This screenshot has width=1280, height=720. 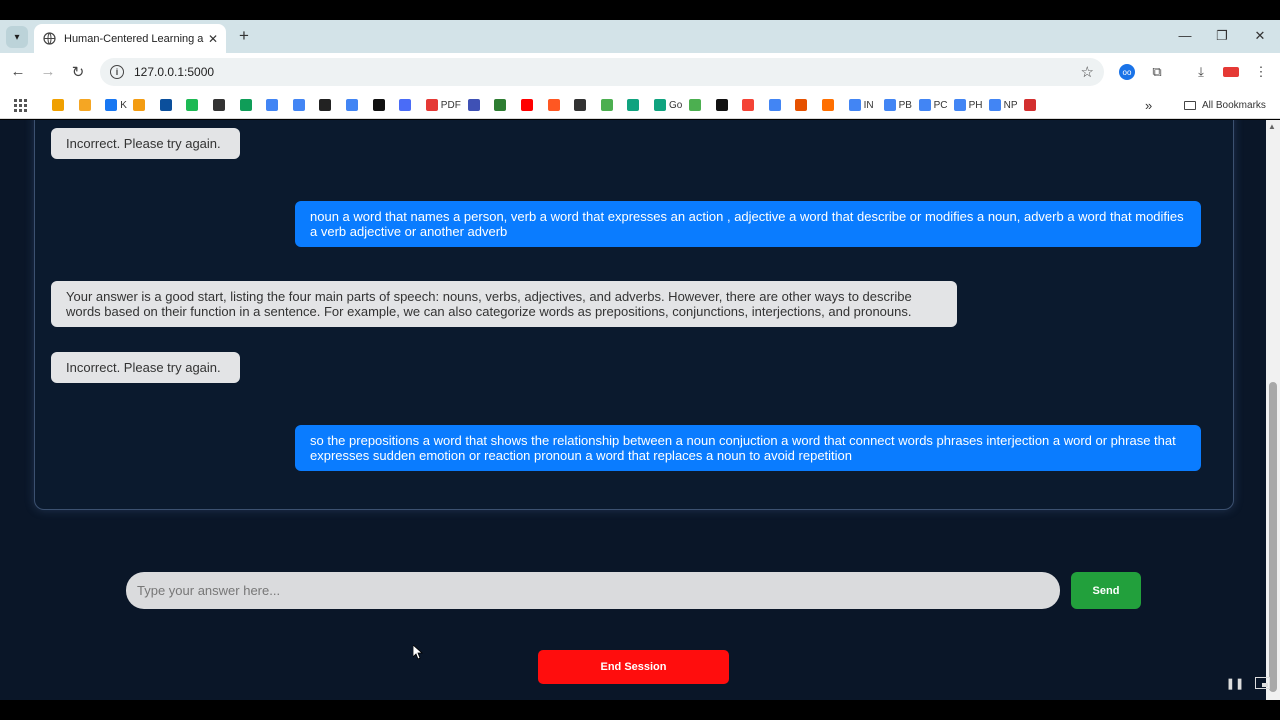 What do you see at coordinates (1106, 590) in the screenshot?
I see `send-button: Send` at bounding box center [1106, 590].